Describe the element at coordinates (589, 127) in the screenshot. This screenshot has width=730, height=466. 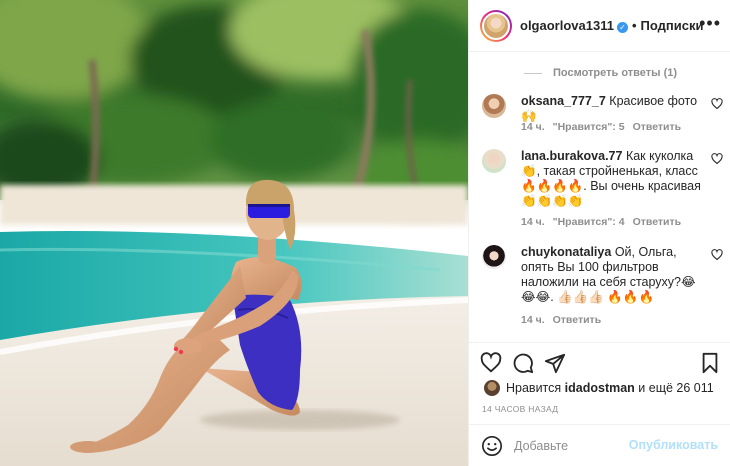
I see `comment-likes: "Нравится": 5` at that location.